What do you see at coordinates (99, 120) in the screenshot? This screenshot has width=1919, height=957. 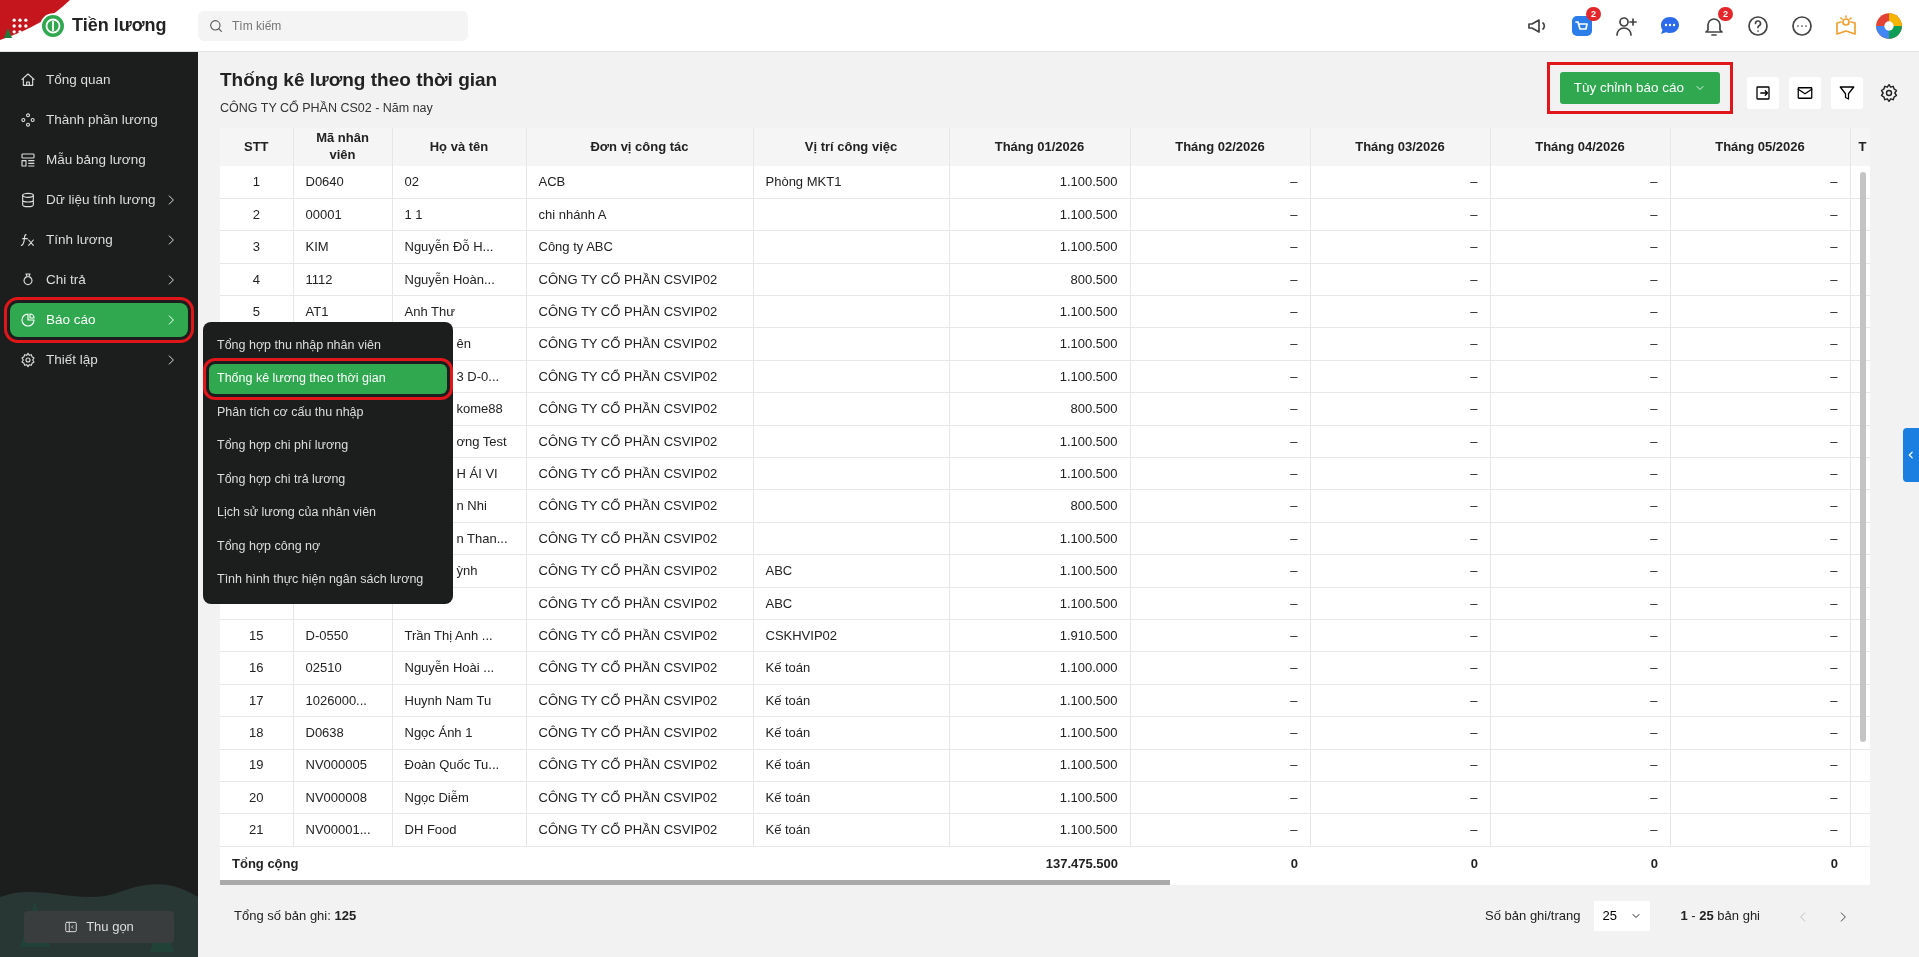 I see `sidebar-item: Thành phần lương` at bounding box center [99, 120].